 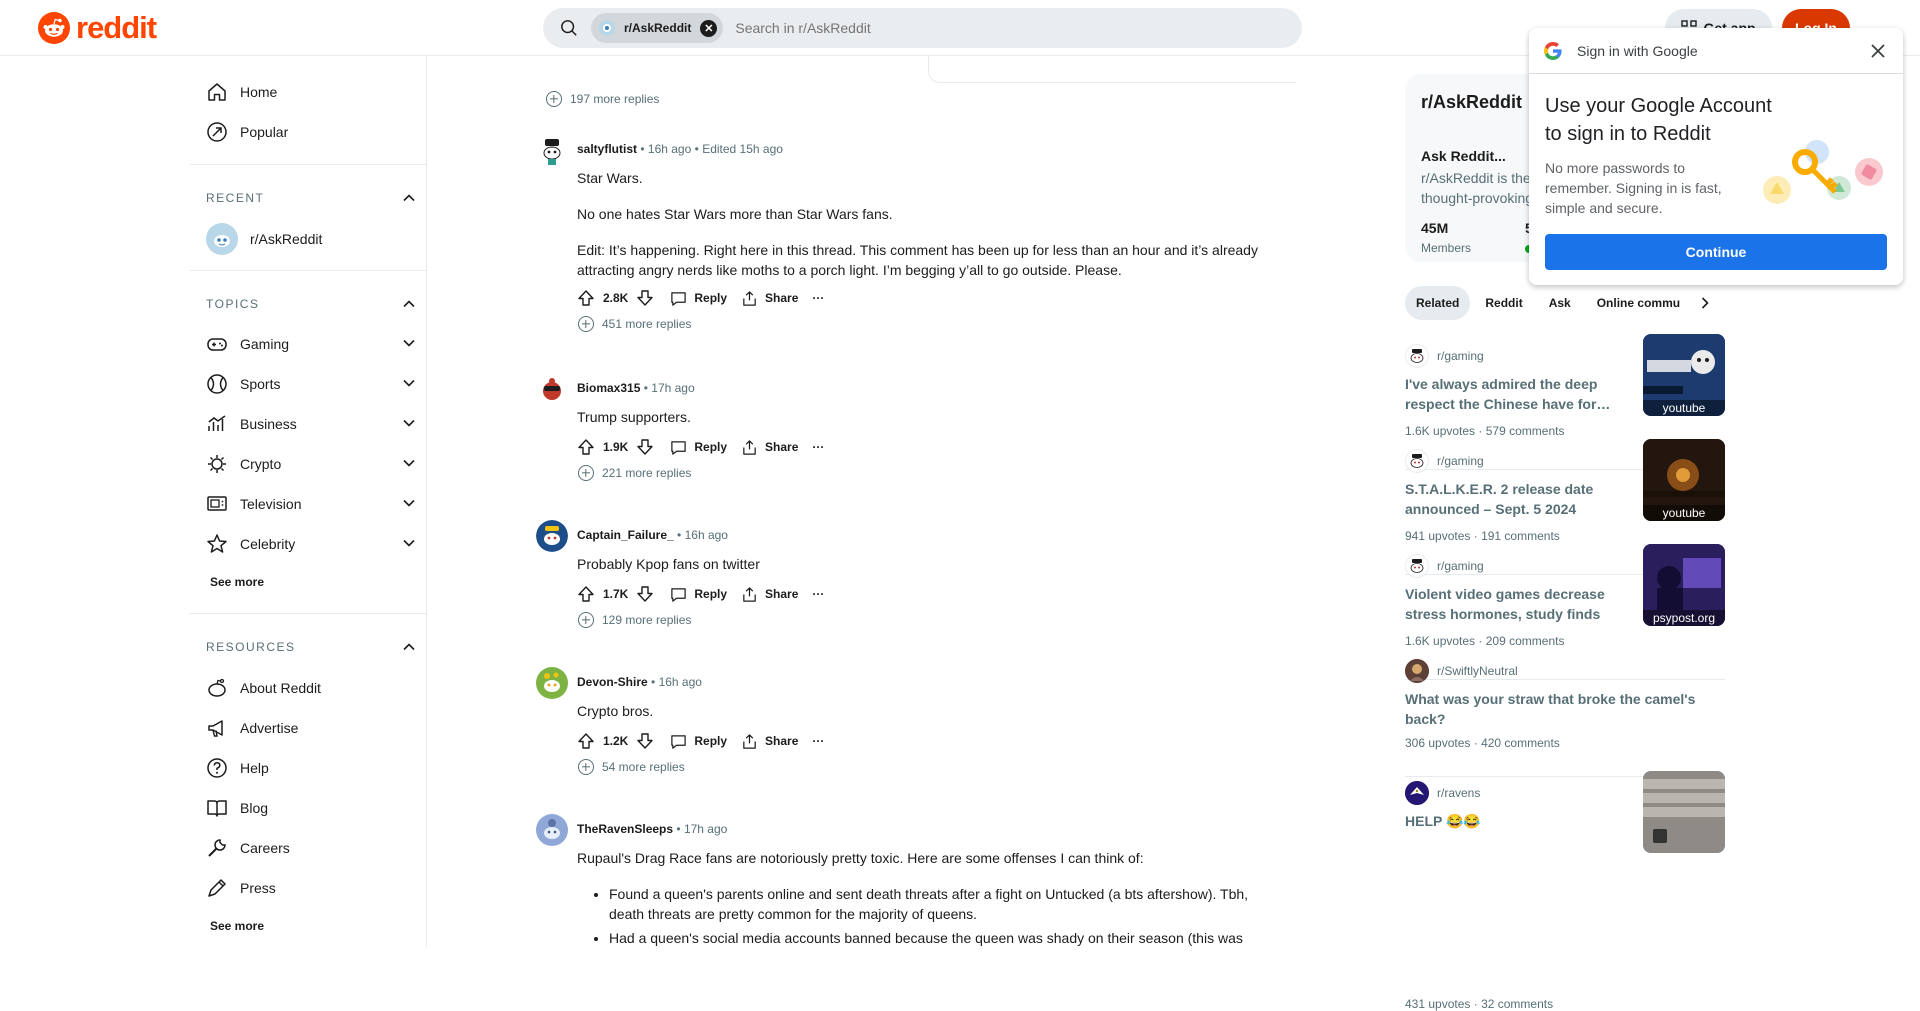 What do you see at coordinates (311, 384) in the screenshot?
I see `sidebar-item-sports: Sports` at bounding box center [311, 384].